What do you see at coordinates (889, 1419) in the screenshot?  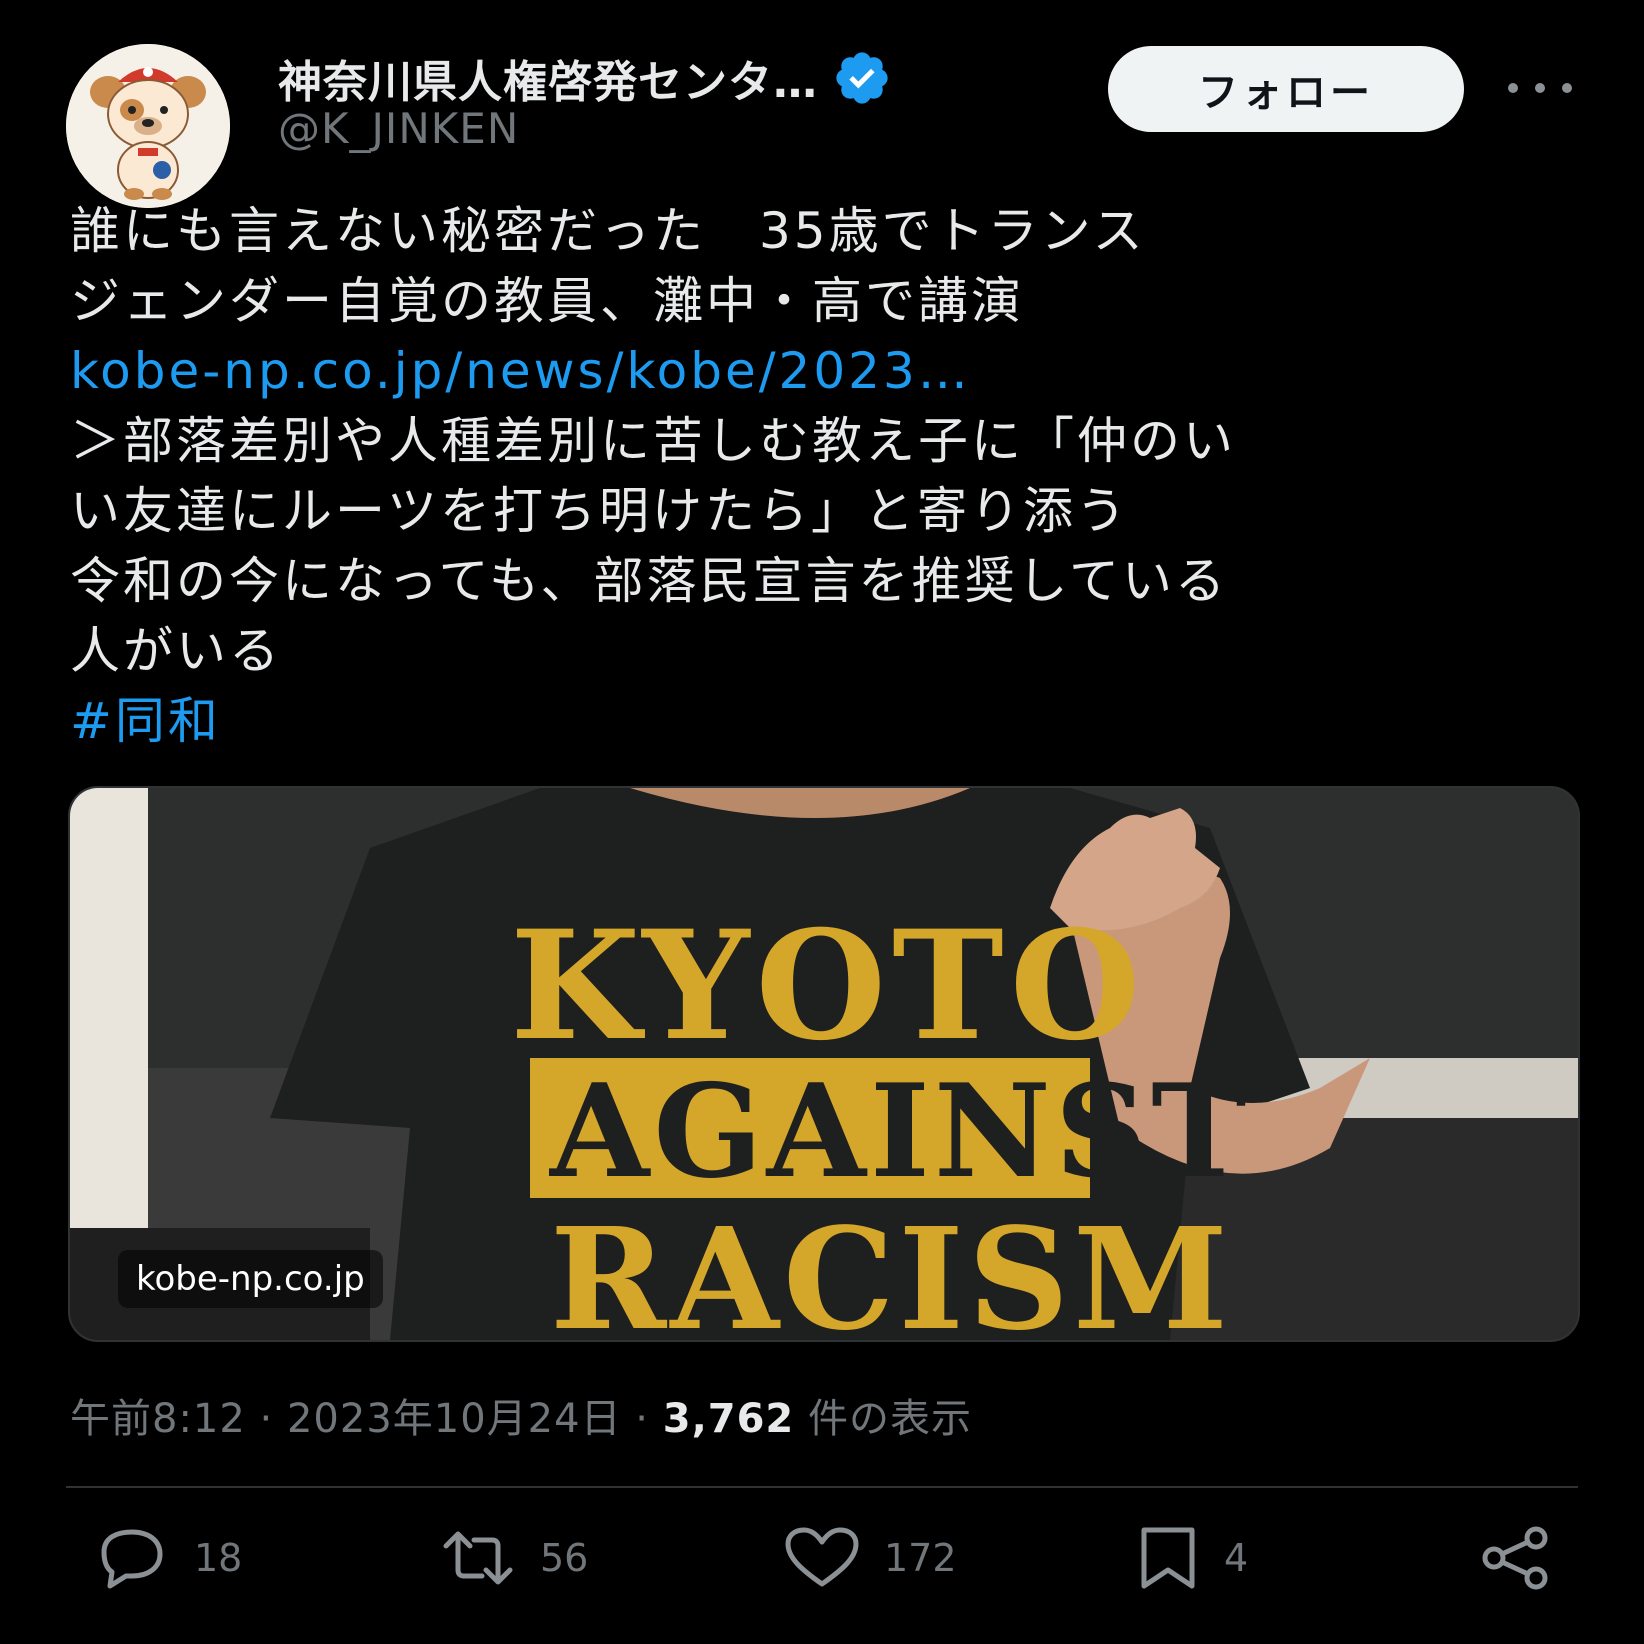 I see `views-label: 件の表示` at bounding box center [889, 1419].